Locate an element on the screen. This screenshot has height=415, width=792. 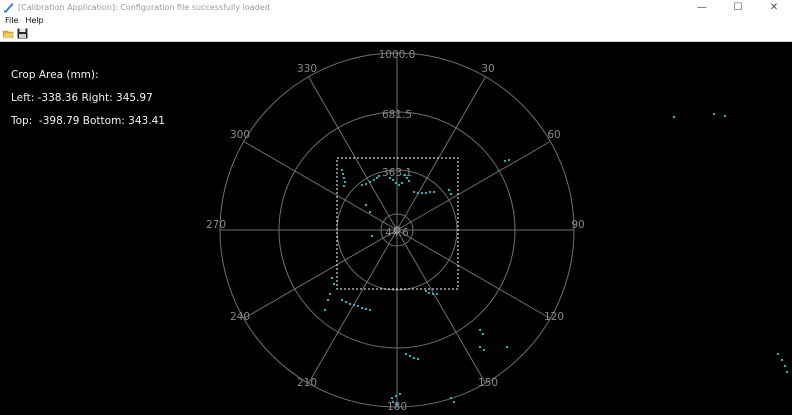
angle-label: 240 is located at coordinates (240, 317).